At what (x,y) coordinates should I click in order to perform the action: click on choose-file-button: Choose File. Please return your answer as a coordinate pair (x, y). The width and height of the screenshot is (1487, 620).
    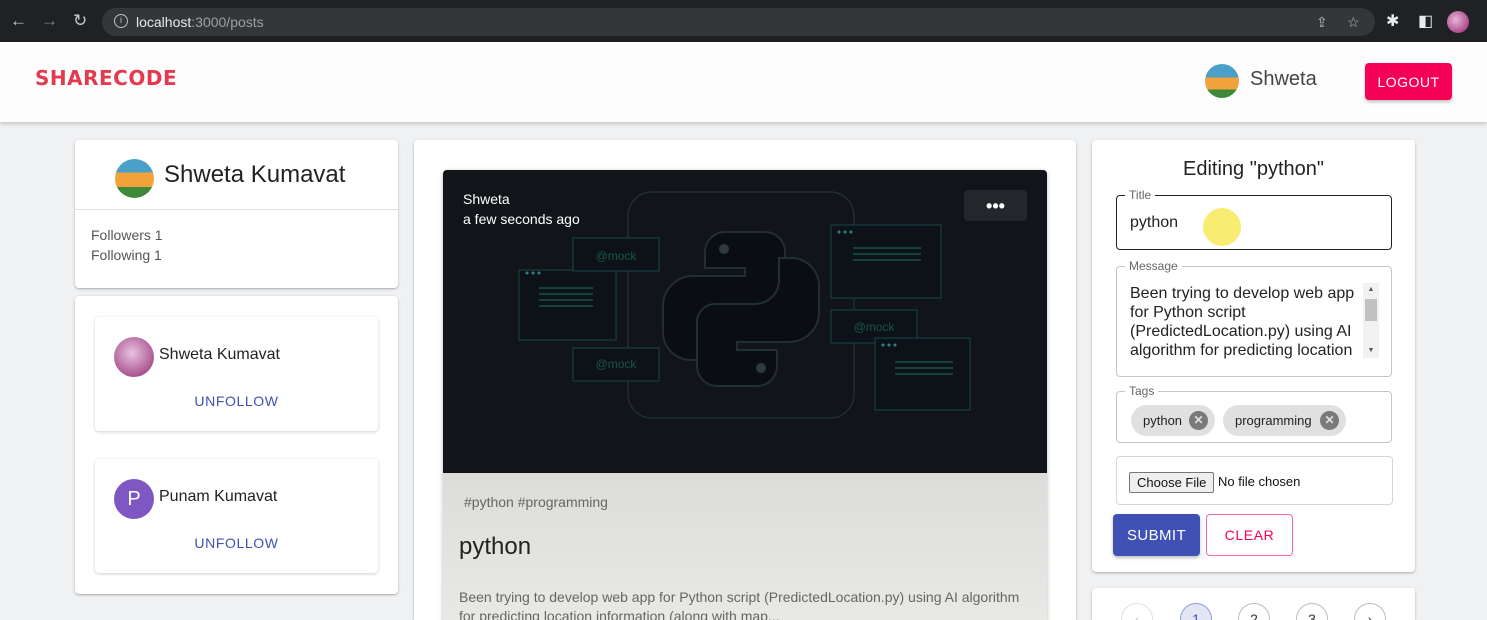
    Looking at the image, I should click on (1172, 482).